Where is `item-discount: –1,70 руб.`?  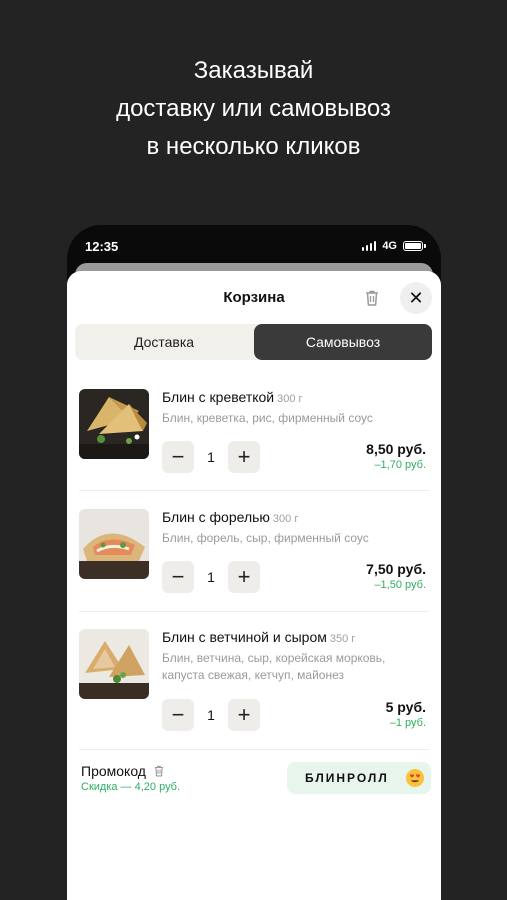
item-discount: –1,70 руб. is located at coordinates (400, 465).